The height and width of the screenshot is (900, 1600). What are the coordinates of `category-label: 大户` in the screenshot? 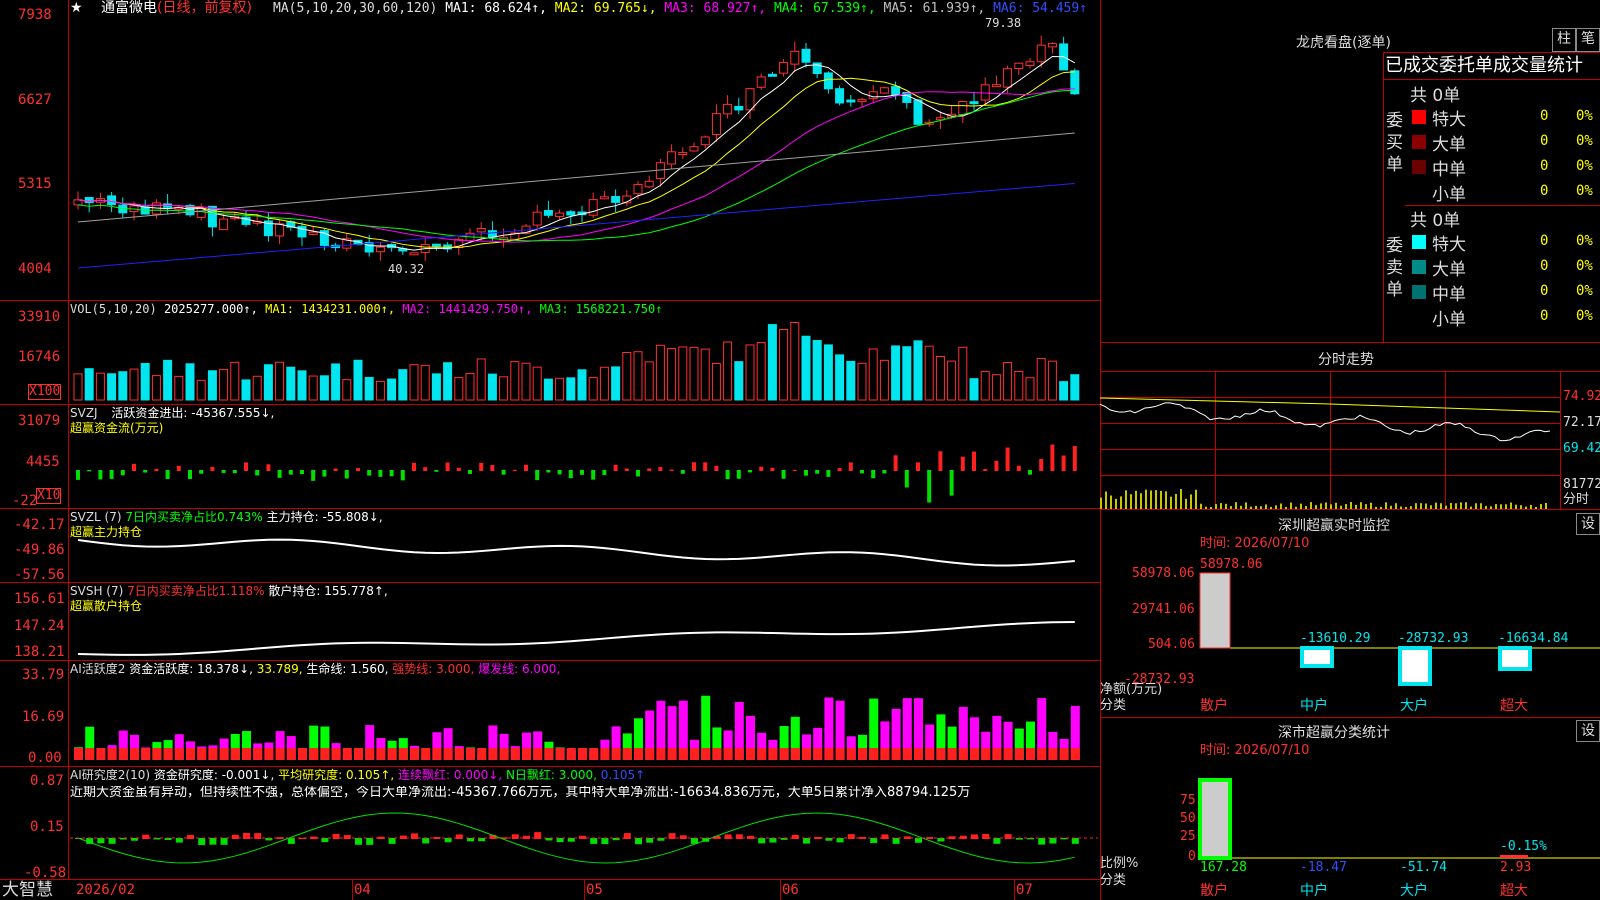 It's located at (1414, 891).